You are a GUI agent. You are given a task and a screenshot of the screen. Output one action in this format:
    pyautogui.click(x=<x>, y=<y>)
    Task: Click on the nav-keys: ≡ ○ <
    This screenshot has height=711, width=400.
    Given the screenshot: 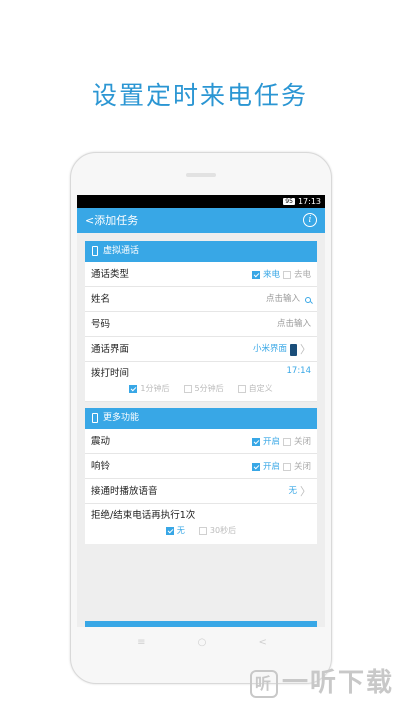 What is the action you would take?
    pyautogui.click(x=202, y=642)
    